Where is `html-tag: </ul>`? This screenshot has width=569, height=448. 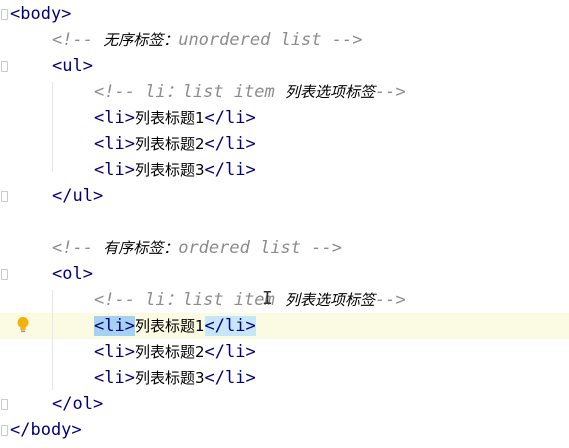 html-tag: </ul> is located at coordinates (78, 196).